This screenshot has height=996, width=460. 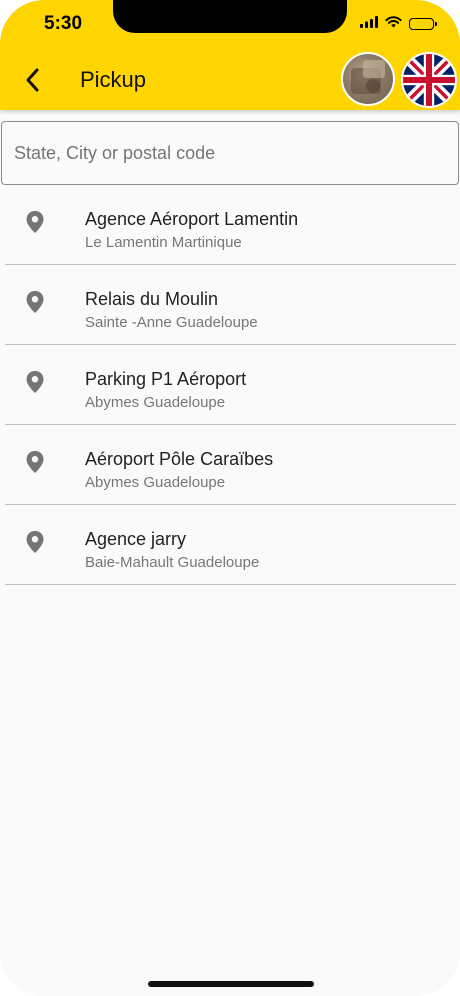 I want to click on wifi-icon, so click(x=393, y=24).